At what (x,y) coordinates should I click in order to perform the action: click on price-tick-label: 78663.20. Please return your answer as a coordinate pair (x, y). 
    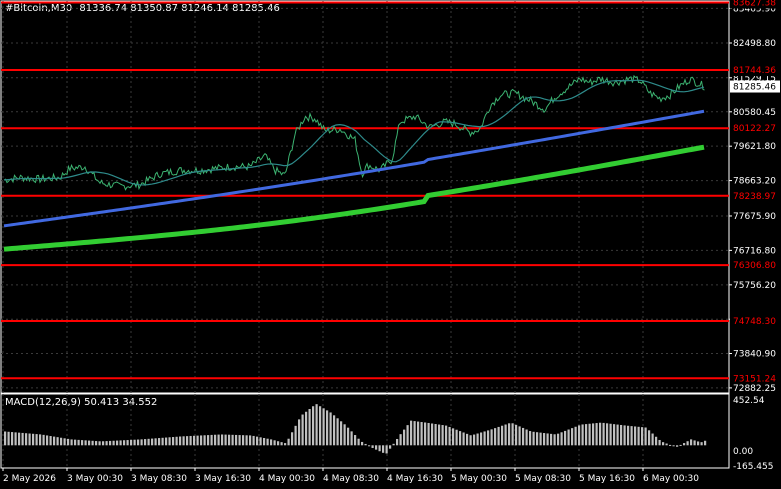
    Looking at the image, I should click on (754, 182).